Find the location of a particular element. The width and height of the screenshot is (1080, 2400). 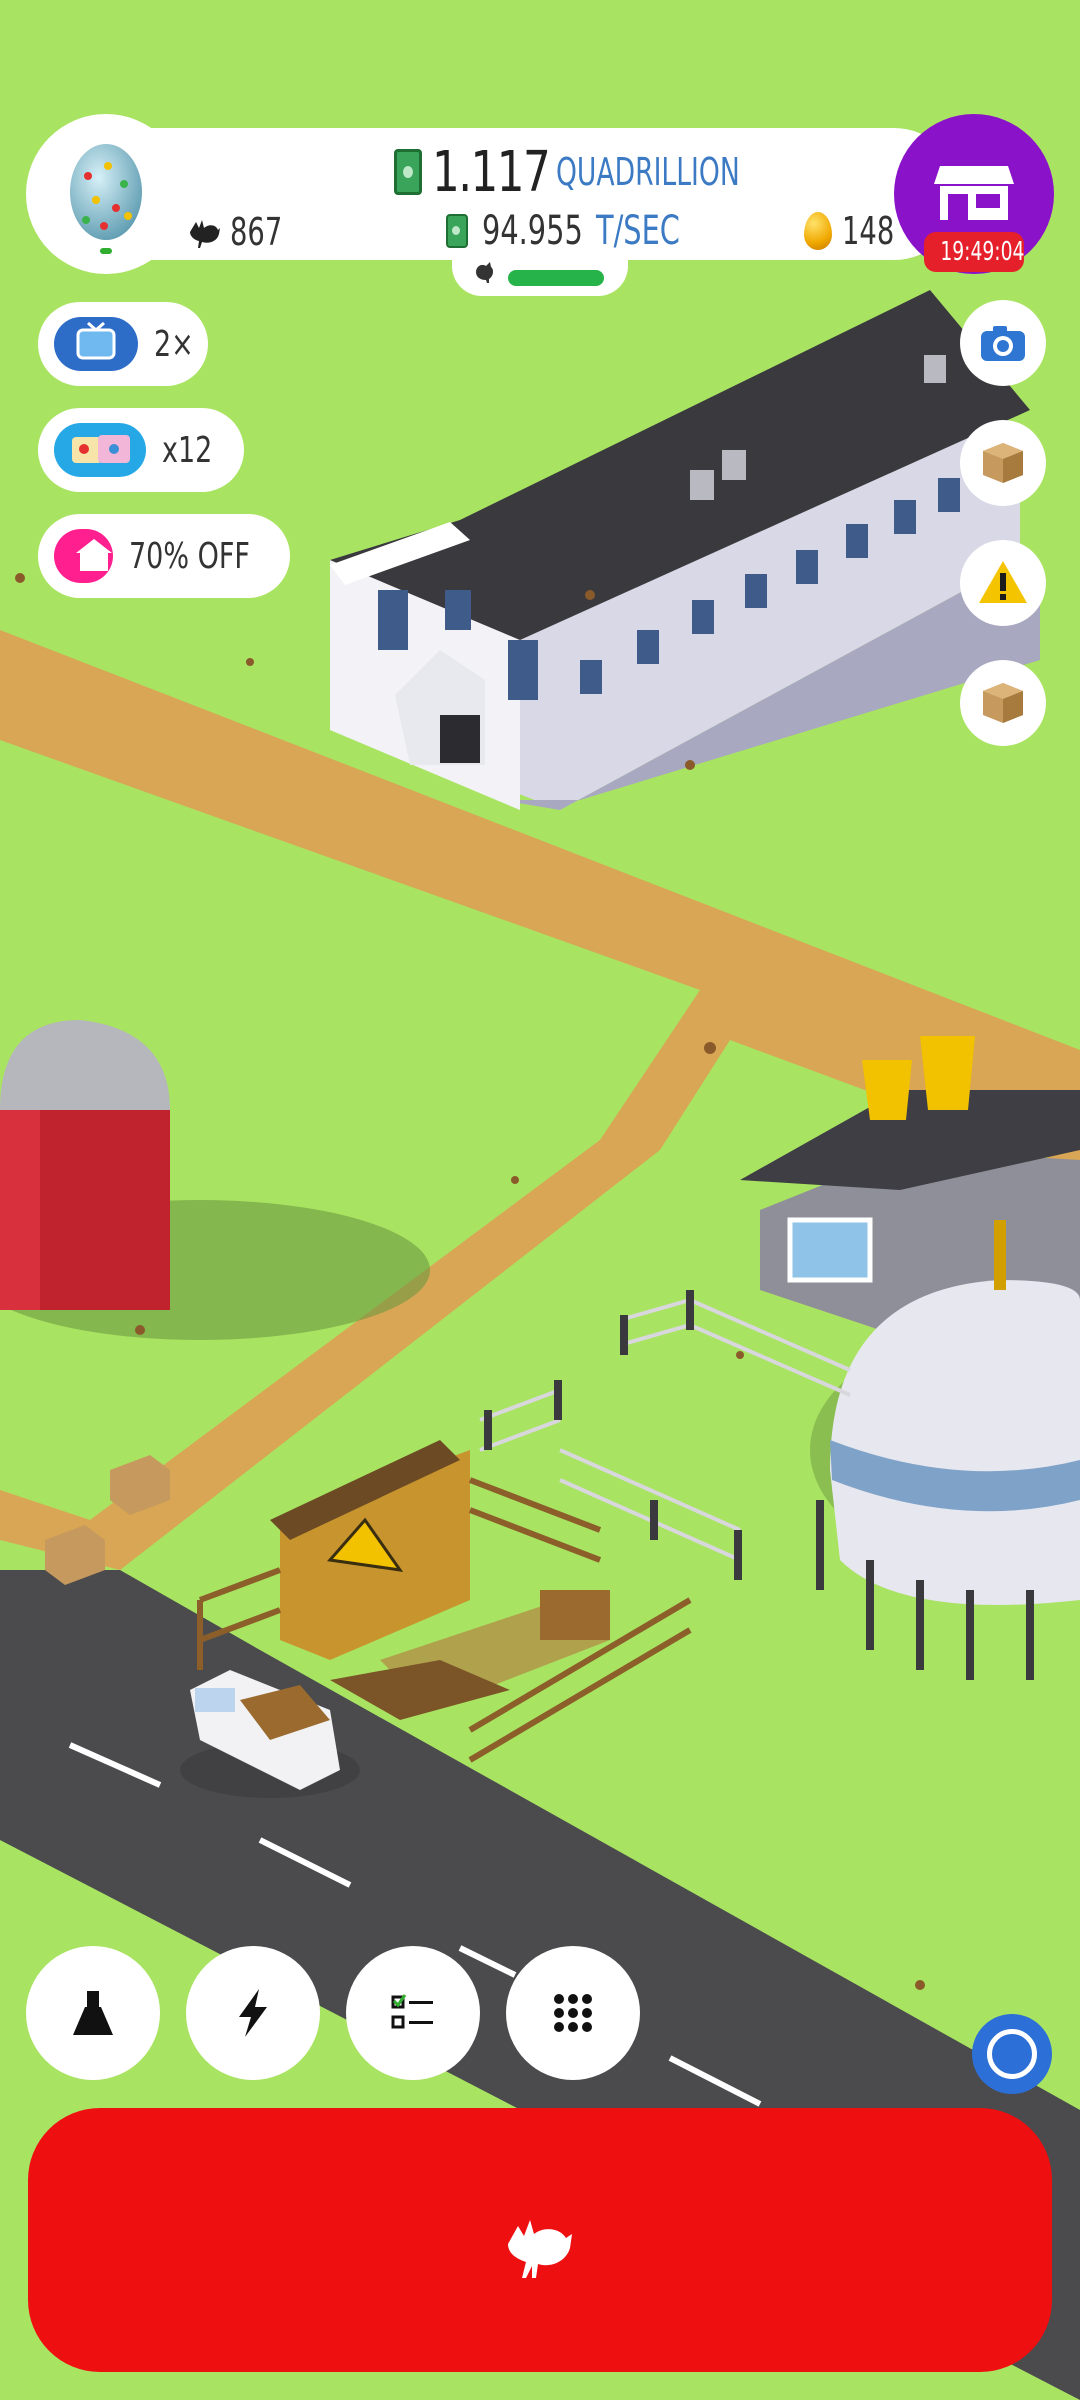

progress-bar is located at coordinates (556, 278).